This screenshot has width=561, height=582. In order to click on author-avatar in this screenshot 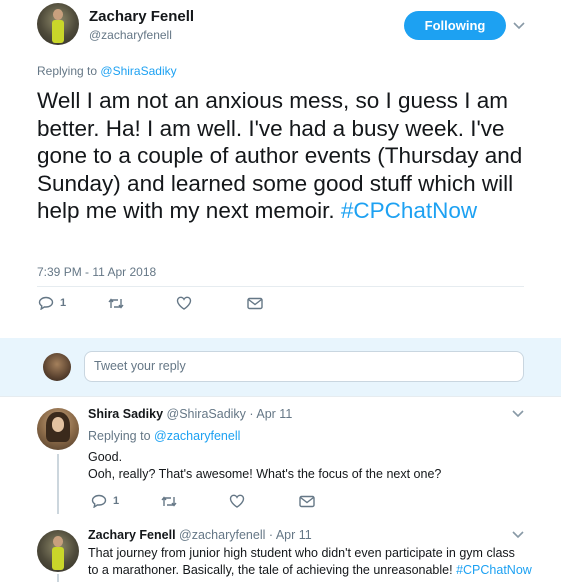, I will do `click(58, 24)`.